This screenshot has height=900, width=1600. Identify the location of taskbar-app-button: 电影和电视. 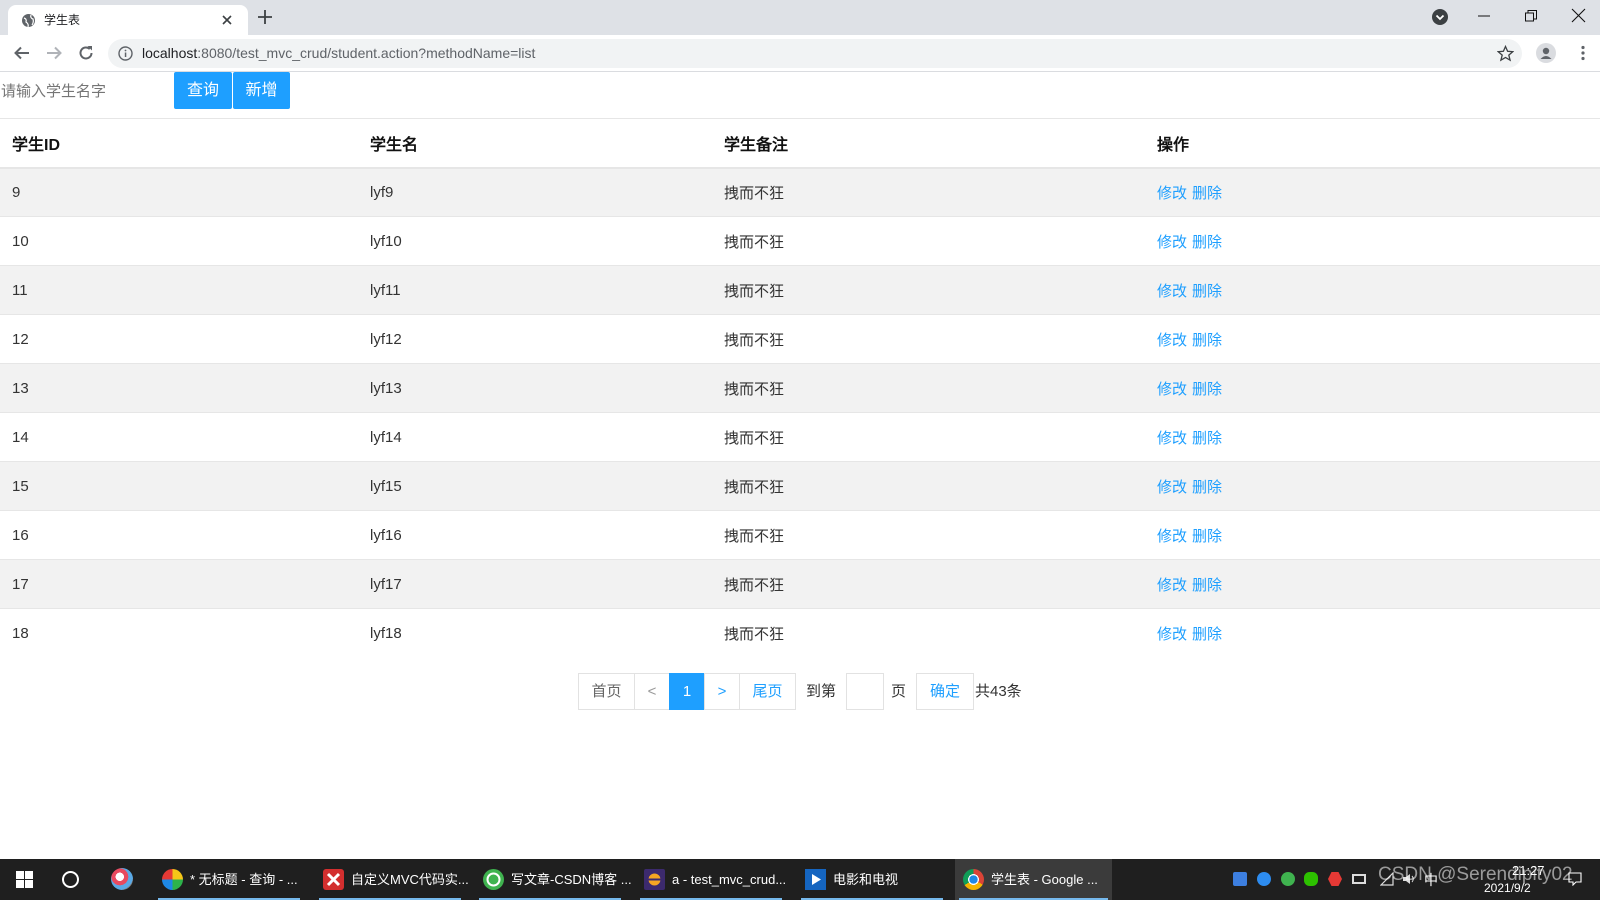
(872, 879).